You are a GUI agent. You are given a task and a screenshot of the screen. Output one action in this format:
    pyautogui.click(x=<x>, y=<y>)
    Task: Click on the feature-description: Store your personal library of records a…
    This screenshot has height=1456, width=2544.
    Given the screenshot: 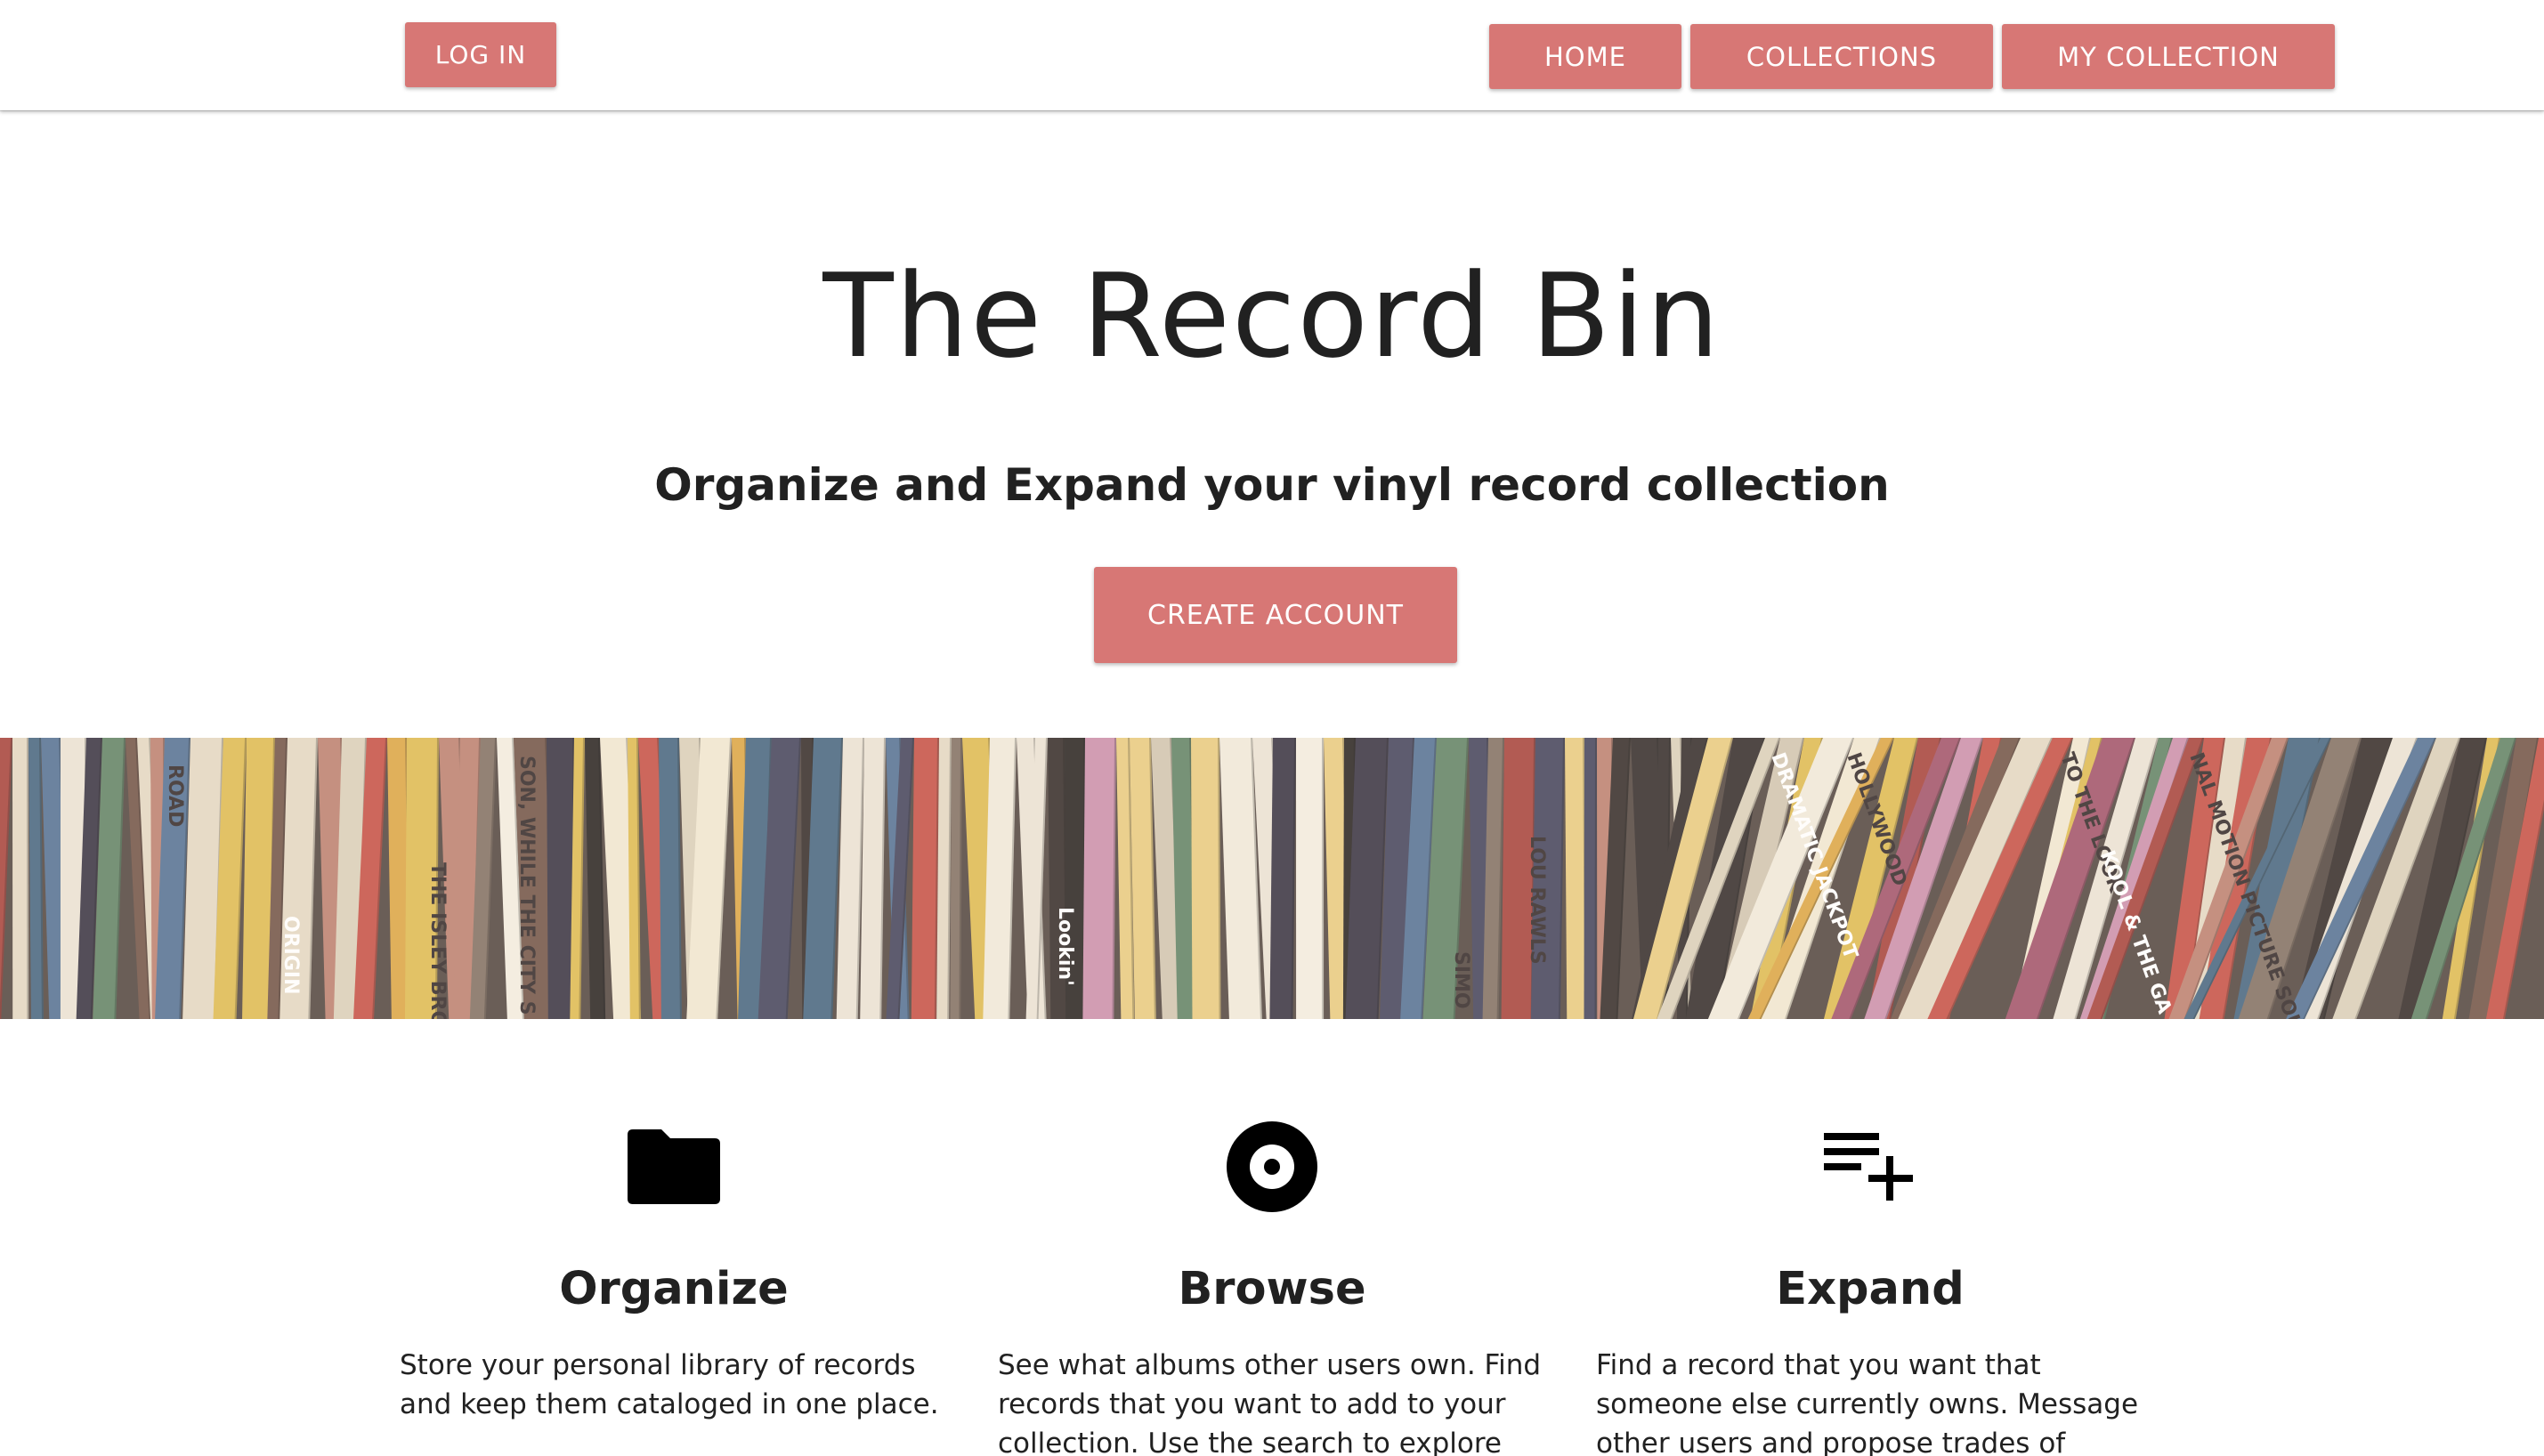 What is the action you would take?
    pyautogui.click(x=669, y=1384)
    